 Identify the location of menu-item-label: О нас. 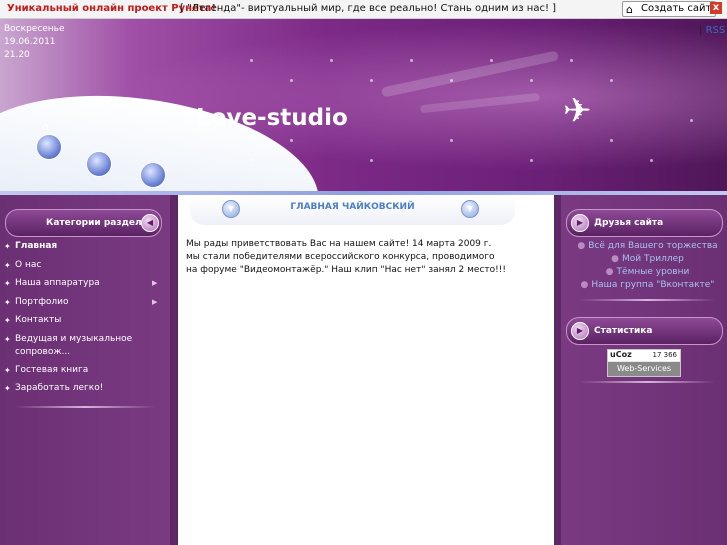
(28, 264).